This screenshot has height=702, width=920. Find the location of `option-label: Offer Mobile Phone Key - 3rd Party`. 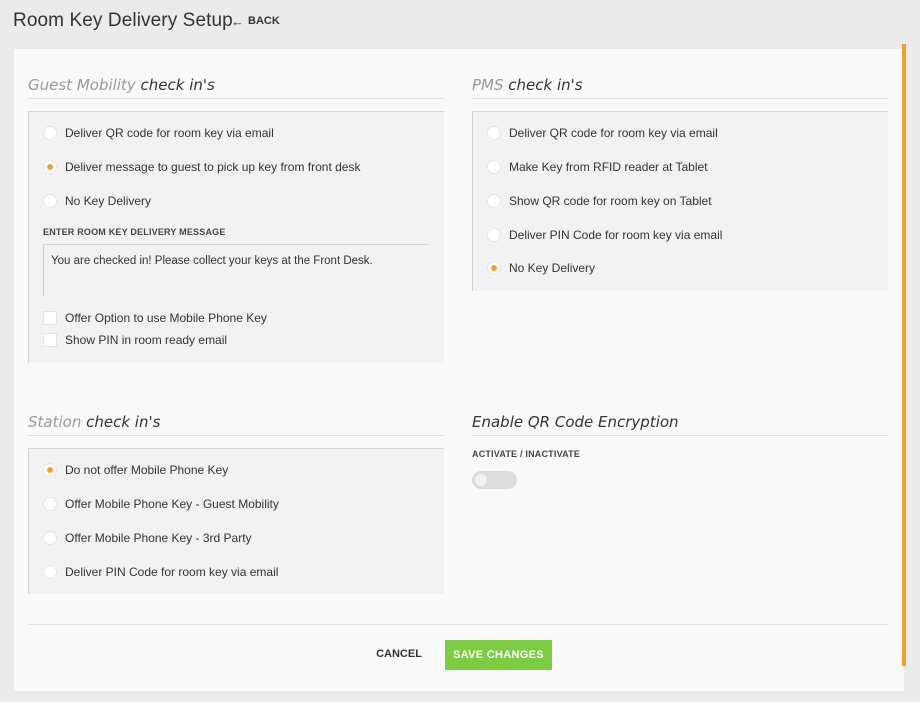

option-label: Offer Mobile Phone Key - 3rd Party is located at coordinates (158, 538).